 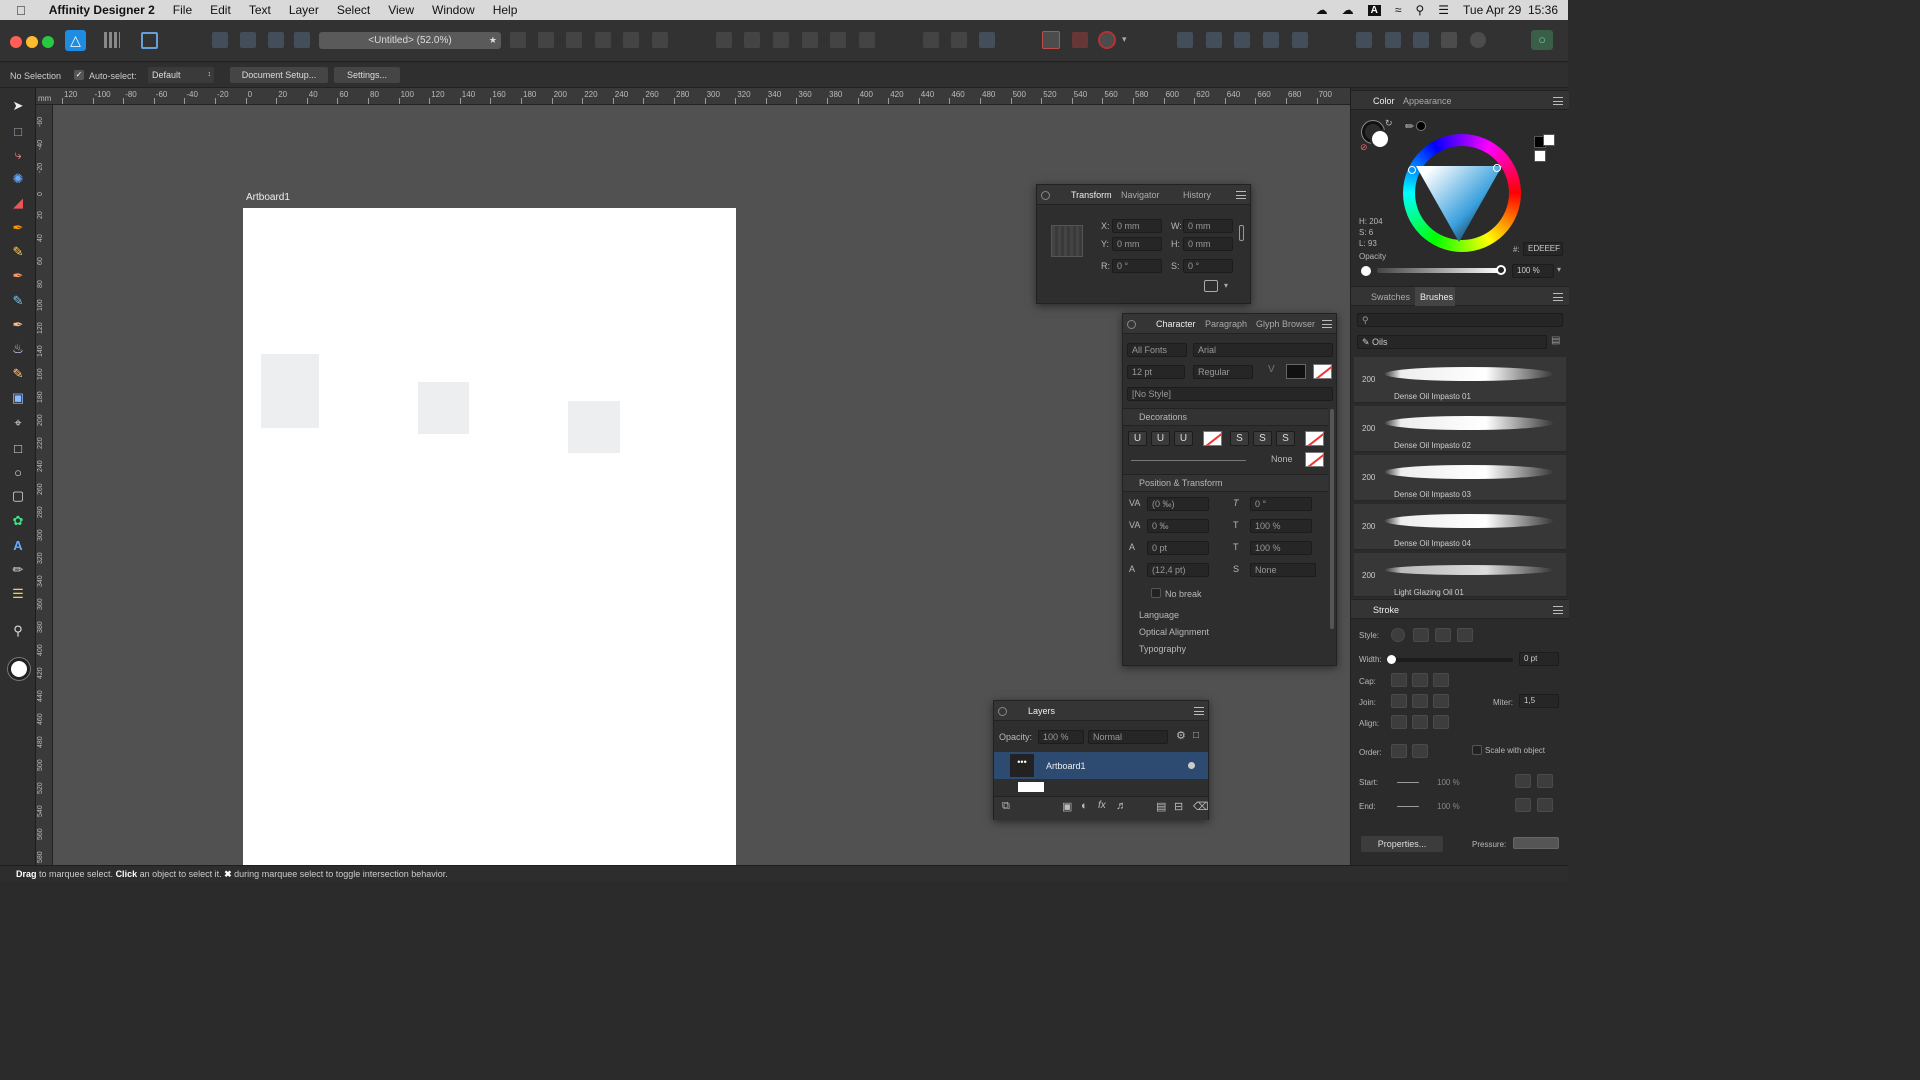 What do you see at coordinates (1460, 575) in the screenshot?
I see `brush-item: 200 Light Glazing Oil 01` at bounding box center [1460, 575].